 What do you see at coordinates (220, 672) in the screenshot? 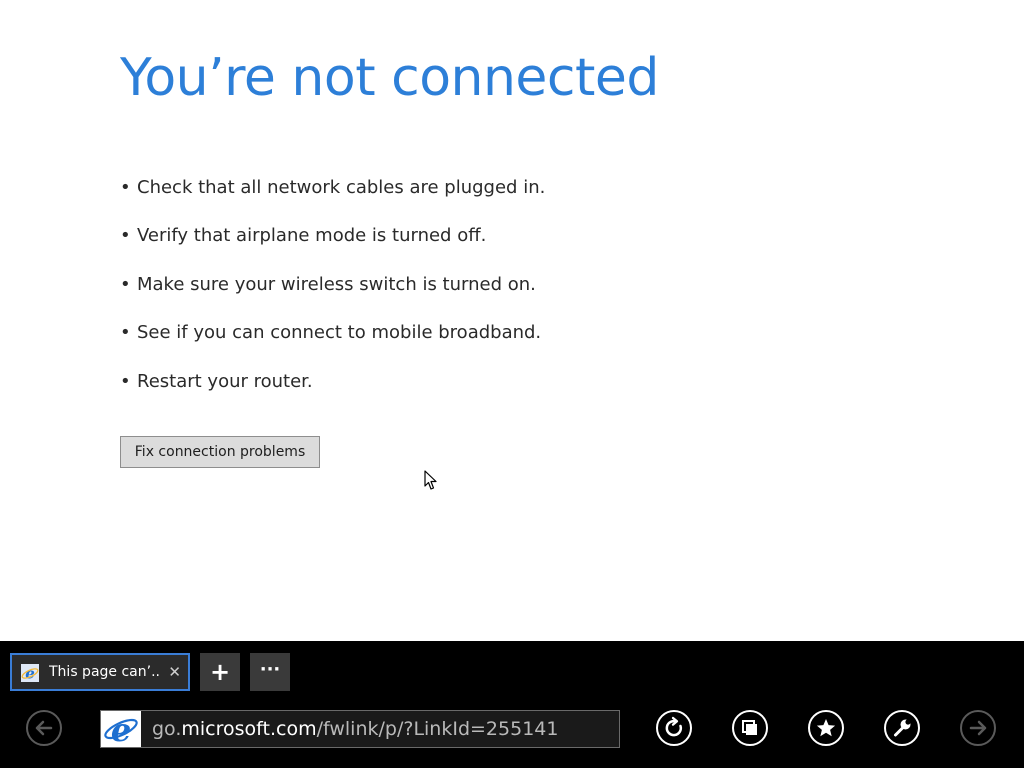
I see `new-tab-button: +` at bounding box center [220, 672].